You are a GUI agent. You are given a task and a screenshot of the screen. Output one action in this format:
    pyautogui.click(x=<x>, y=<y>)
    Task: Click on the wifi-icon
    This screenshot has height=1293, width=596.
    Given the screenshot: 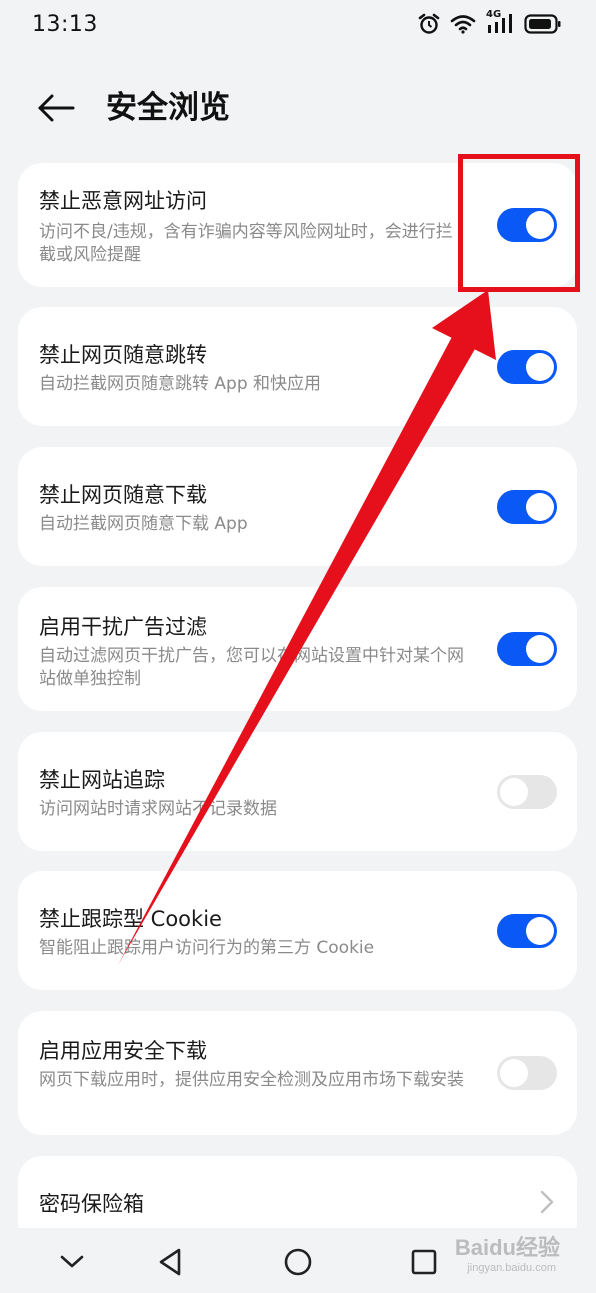 What is the action you would take?
    pyautogui.click(x=463, y=24)
    